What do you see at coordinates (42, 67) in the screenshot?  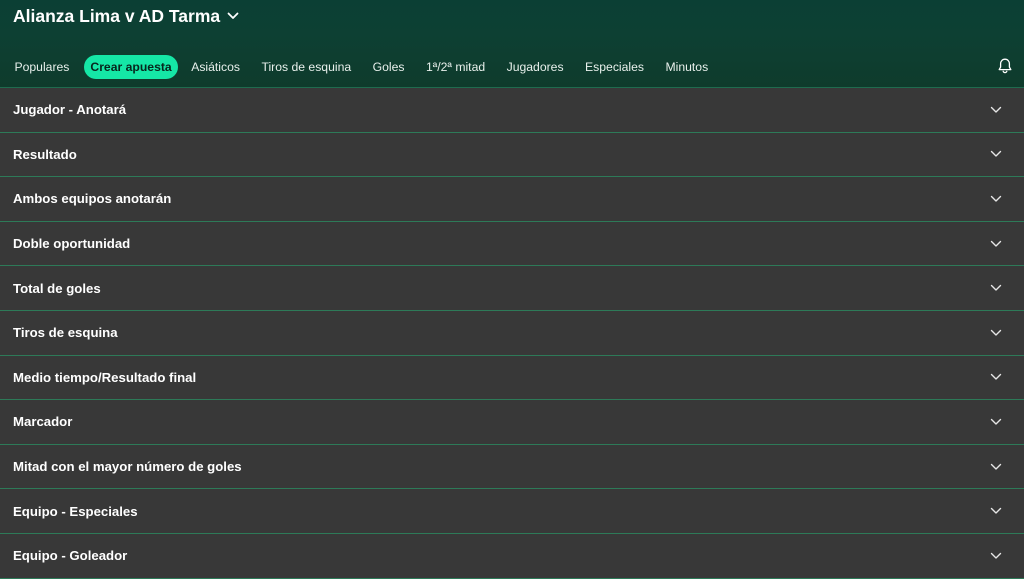 I see `tab-populares: Populares` at bounding box center [42, 67].